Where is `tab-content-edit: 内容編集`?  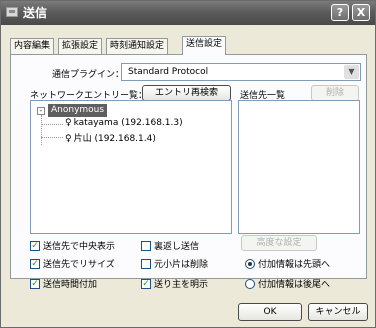
tab-content-edit: 内容編集 is located at coordinates (32, 46).